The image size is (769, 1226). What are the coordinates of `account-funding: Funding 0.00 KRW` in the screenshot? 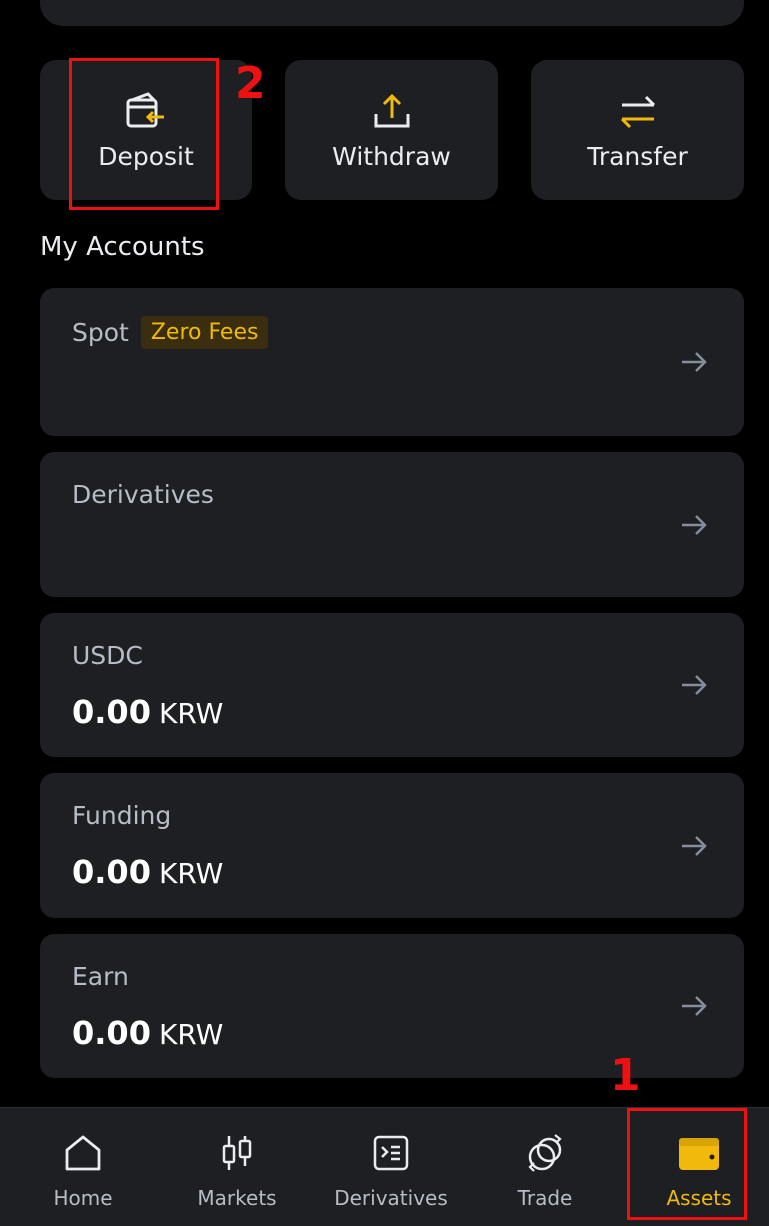 It's located at (392, 845).